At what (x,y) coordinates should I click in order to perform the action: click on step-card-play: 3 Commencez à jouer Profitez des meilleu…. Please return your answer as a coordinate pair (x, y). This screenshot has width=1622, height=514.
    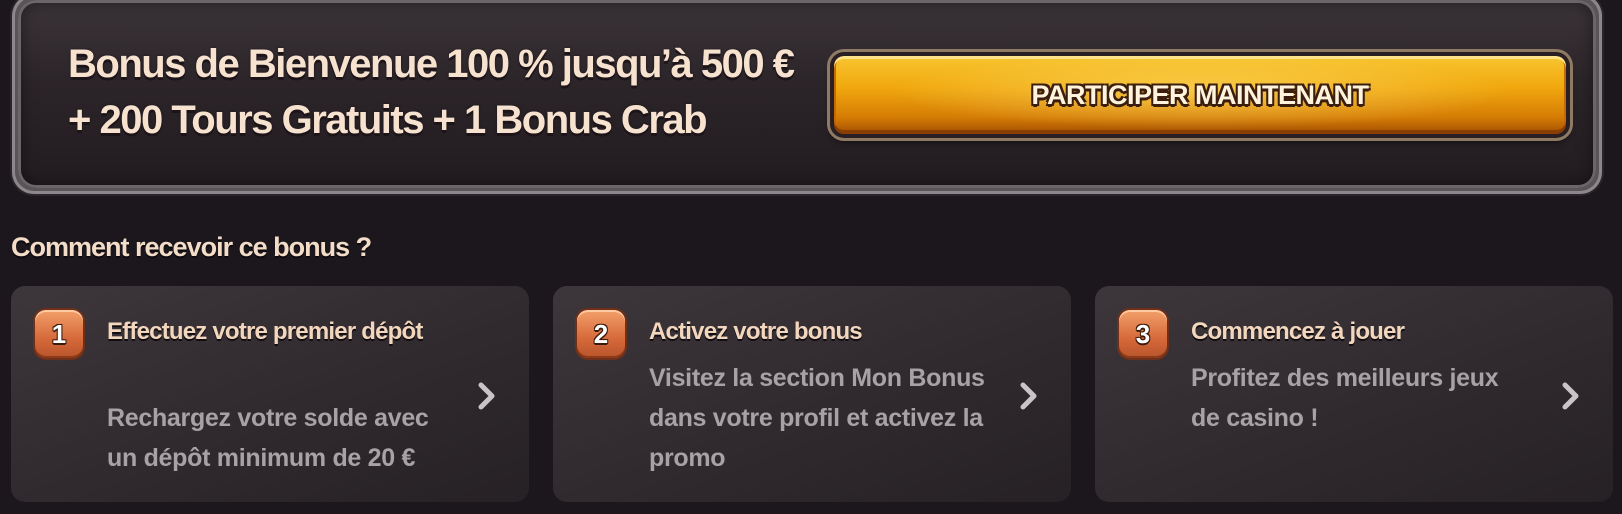
    Looking at the image, I should click on (1354, 394).